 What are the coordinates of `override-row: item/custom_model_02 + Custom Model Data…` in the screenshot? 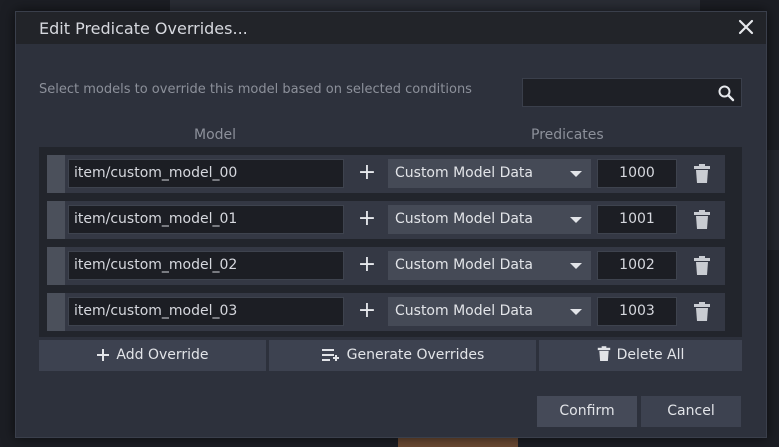 It's located at (386, 266).